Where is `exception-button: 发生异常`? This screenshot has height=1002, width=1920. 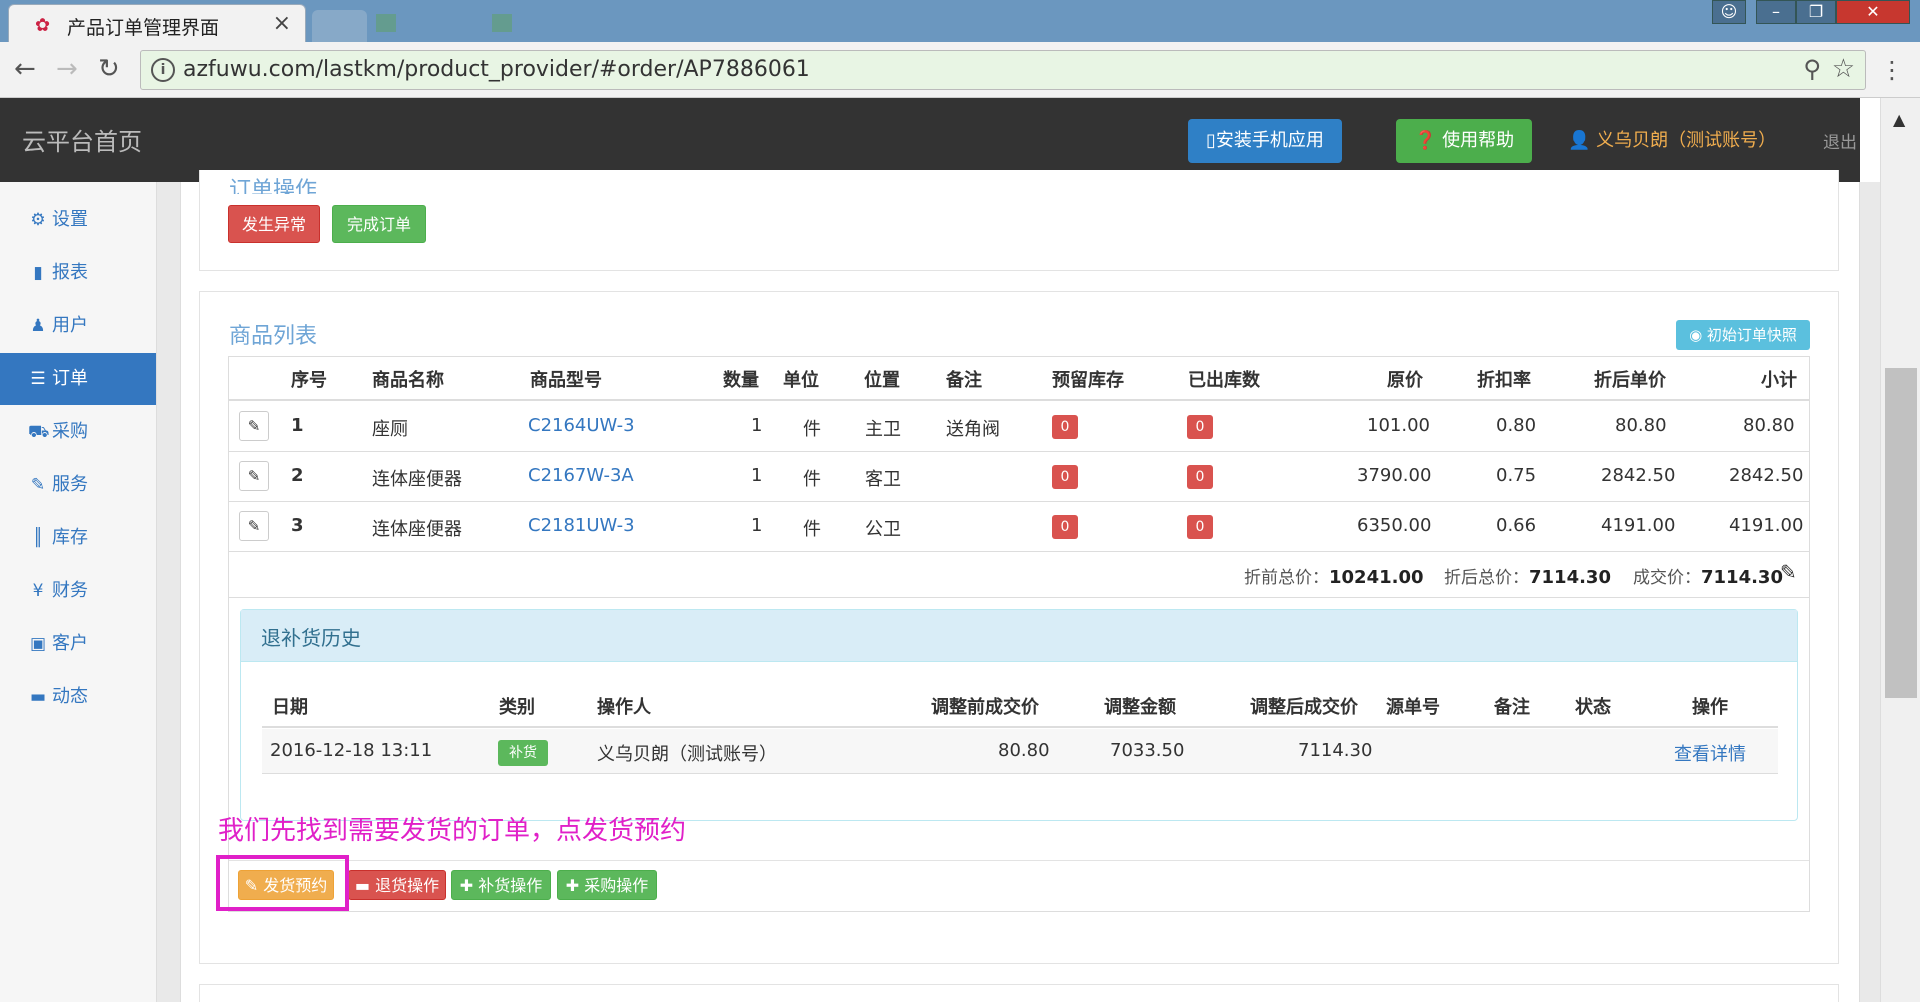 exception-button: 发生异常 is located at coordinates (274, 224).